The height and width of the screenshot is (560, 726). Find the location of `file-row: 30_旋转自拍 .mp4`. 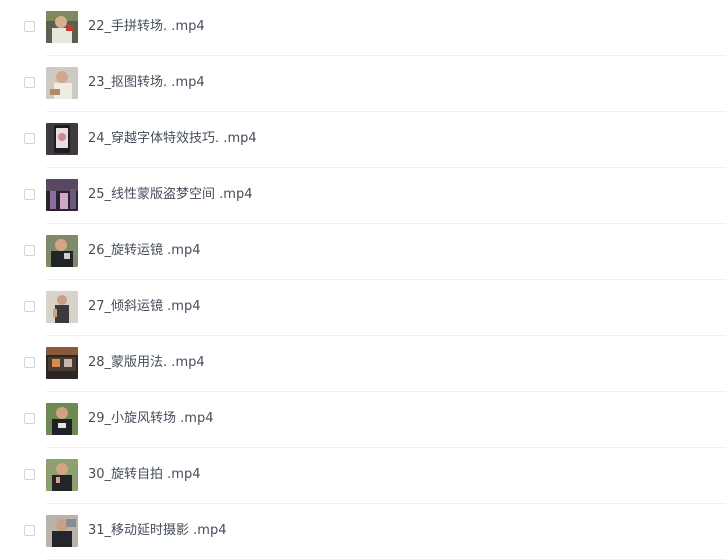

file-row: 30_旋转自拍 .mp4 is located at coordinates (363, 476).